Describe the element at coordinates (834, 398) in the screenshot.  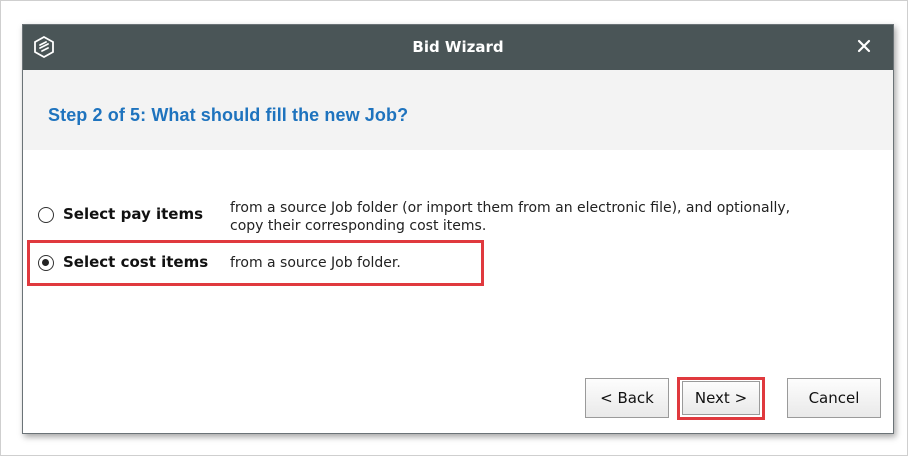
I see `cancel-button: Cancel` at that location.